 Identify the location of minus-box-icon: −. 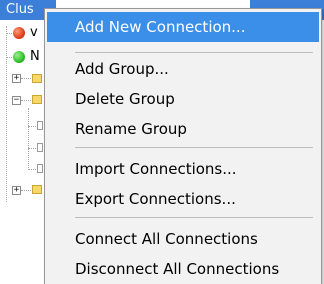
(16, 100).